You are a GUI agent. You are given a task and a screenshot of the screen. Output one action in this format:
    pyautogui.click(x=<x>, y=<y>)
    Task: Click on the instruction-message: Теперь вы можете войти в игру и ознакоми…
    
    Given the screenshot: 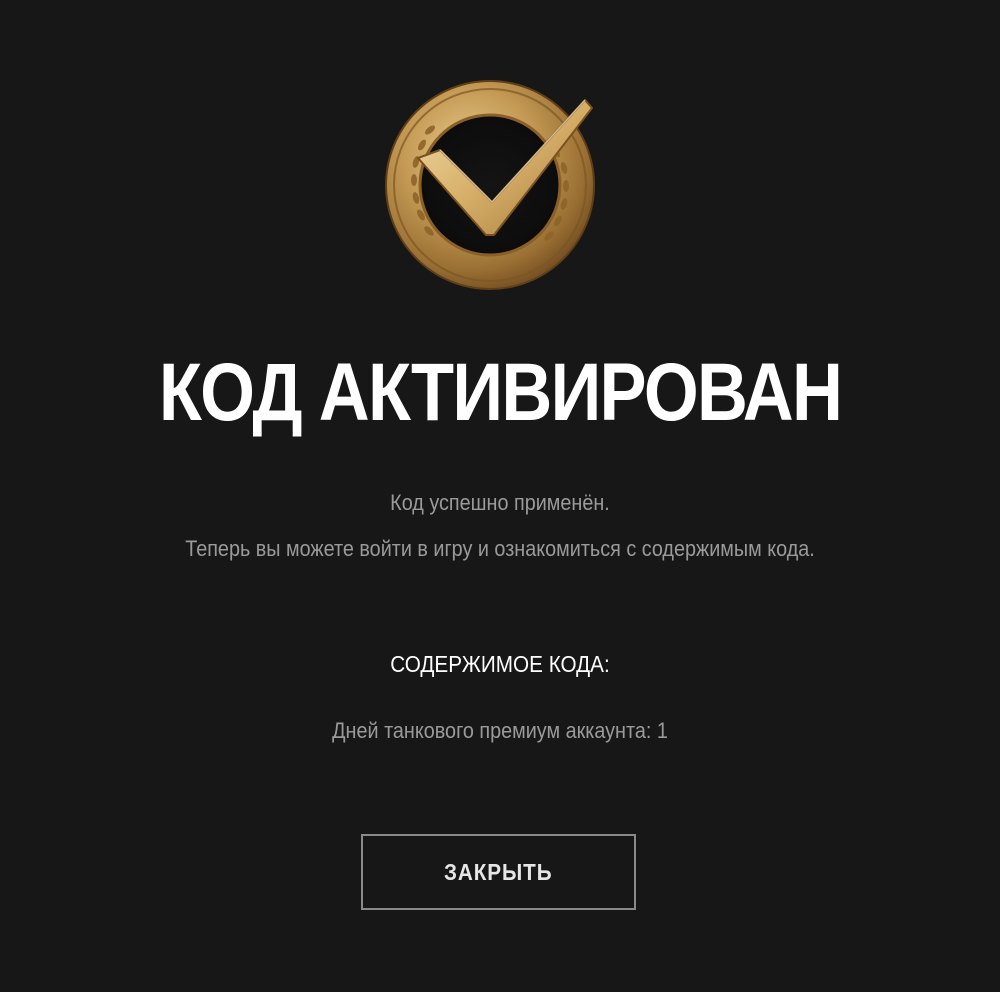 What is the action you would take?
    pyautogui.click(x=500, y=548)
    